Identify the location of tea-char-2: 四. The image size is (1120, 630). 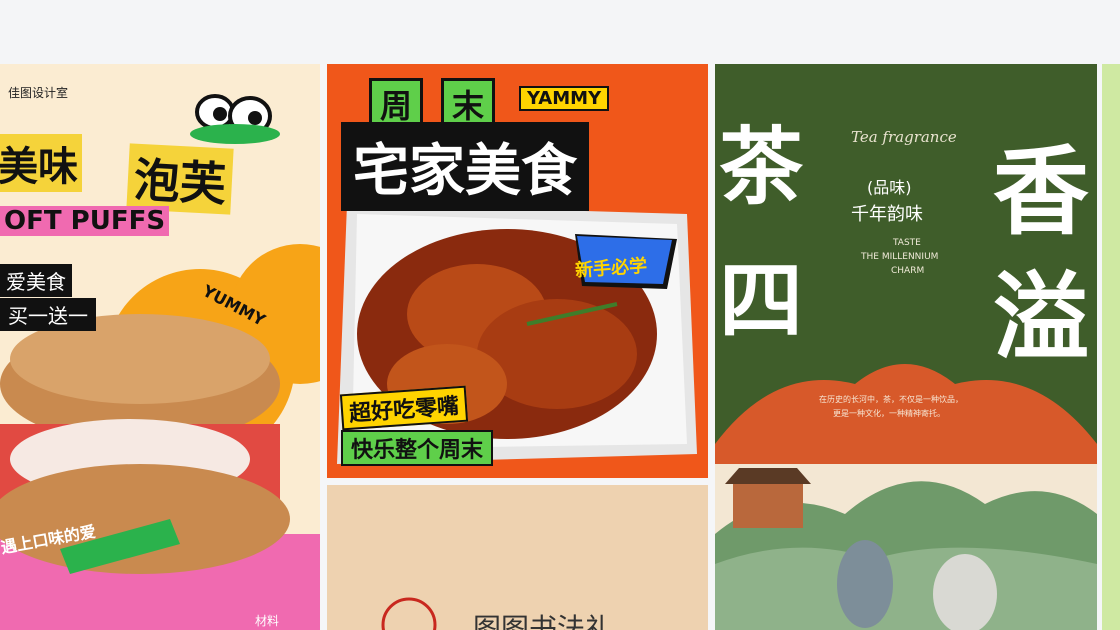
(761, 301).